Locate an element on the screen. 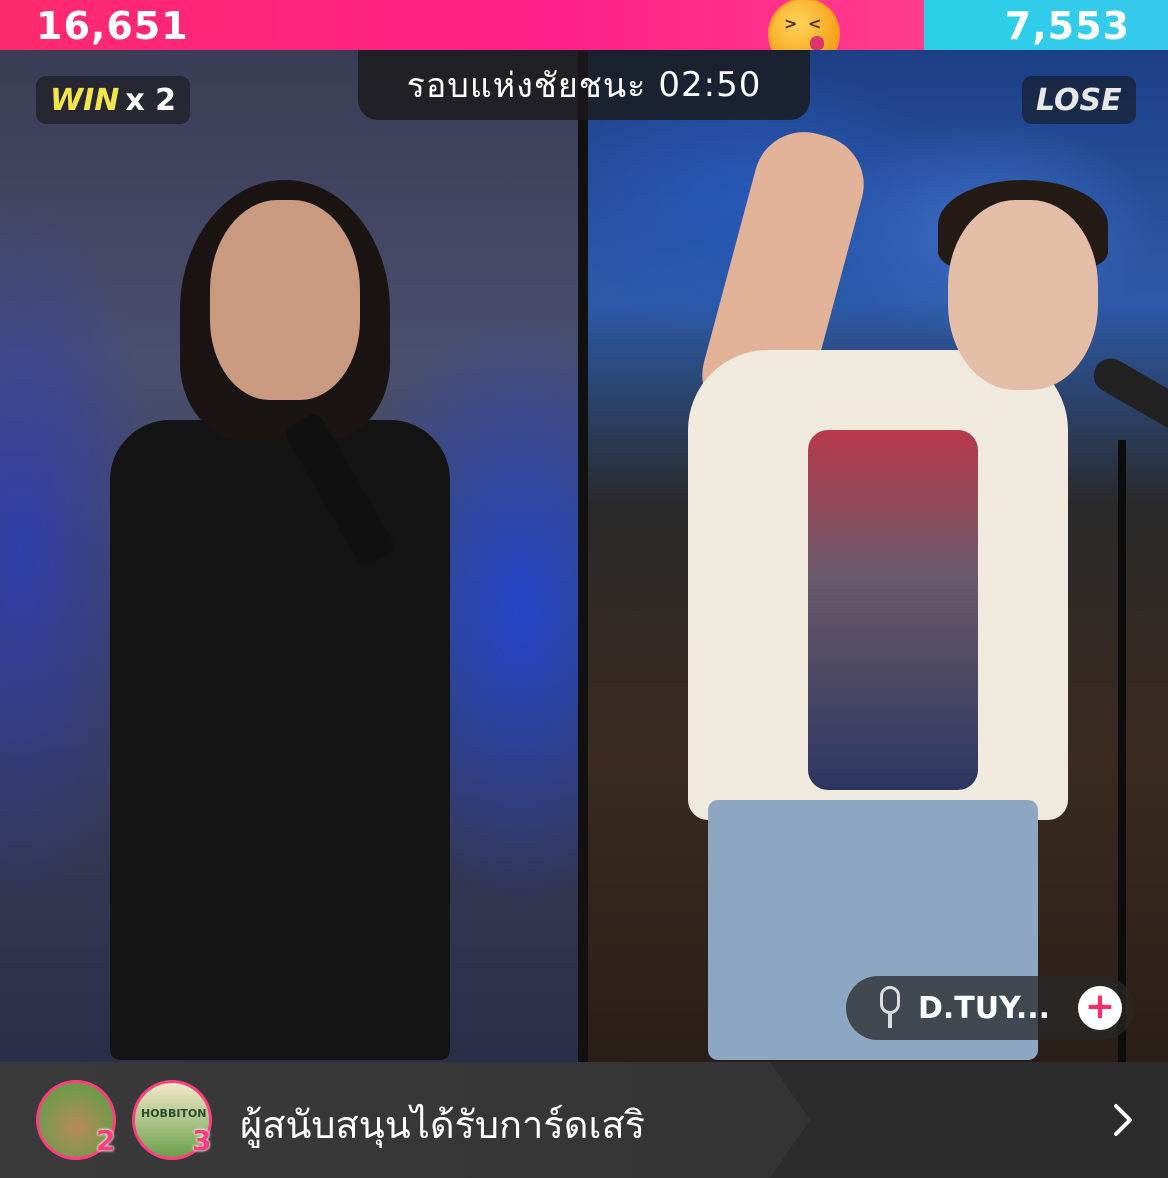 This screenshot has height=1178, width=1168. video-divider is located at coordinates (583, 556).